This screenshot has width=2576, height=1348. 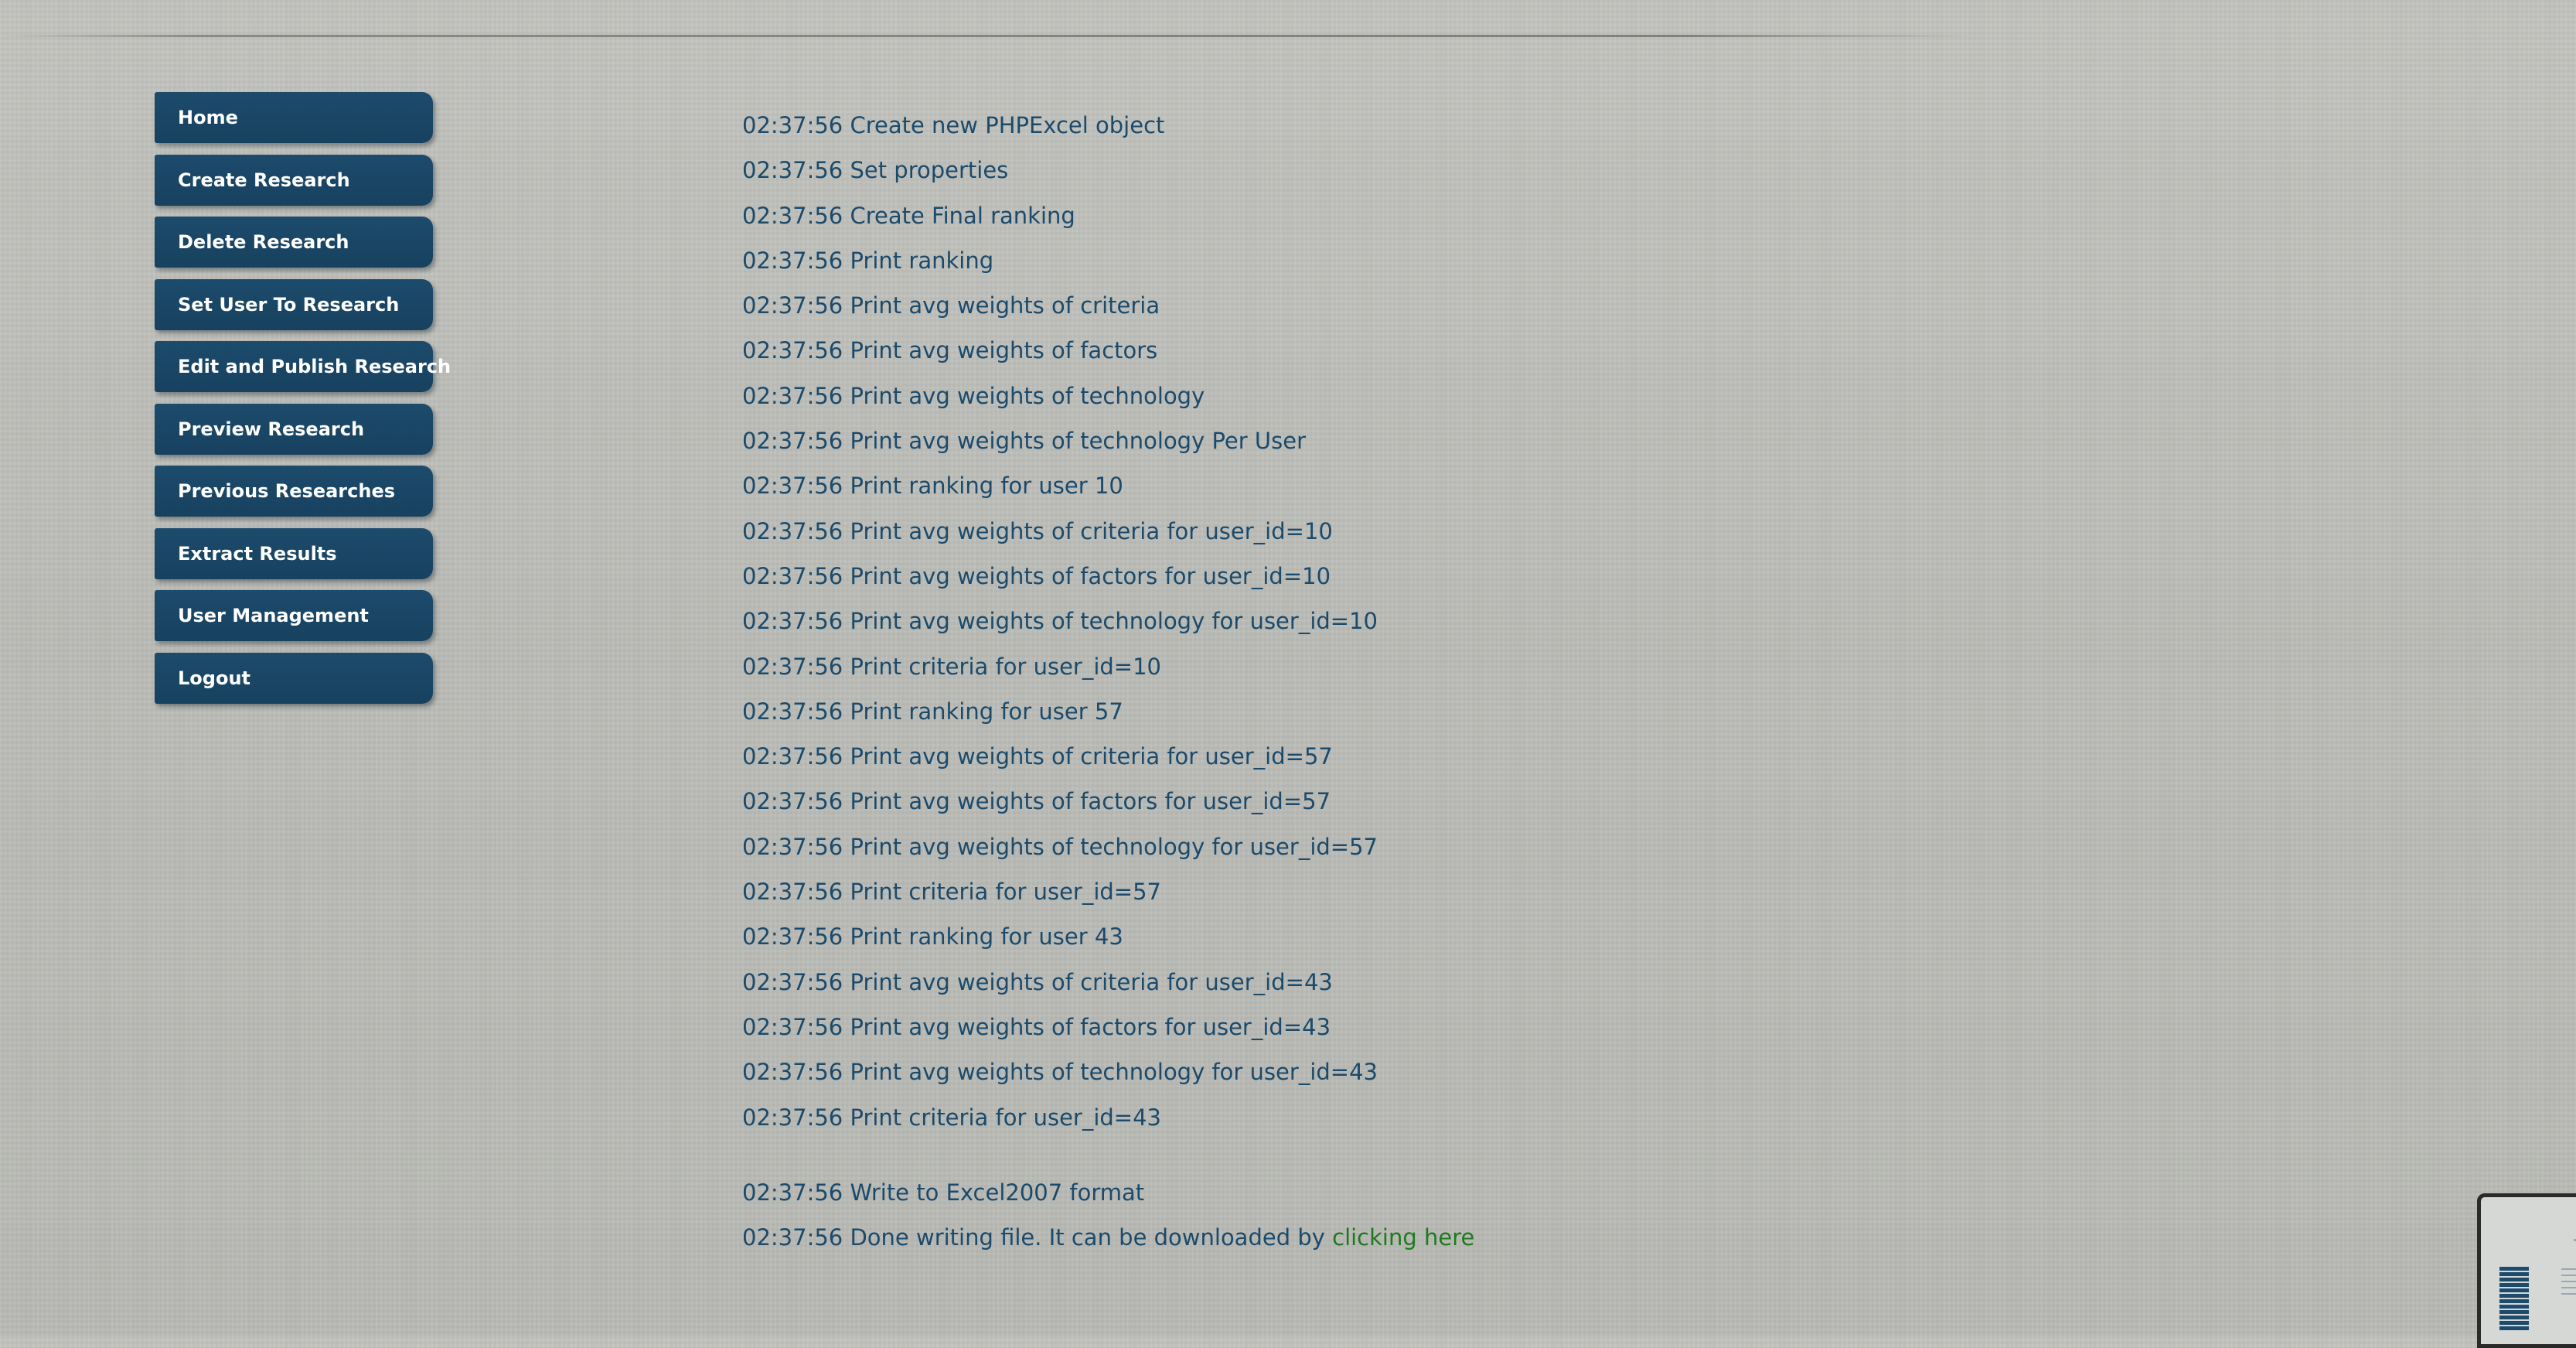 I want to click on menu-home-button: Home, so click(x=294, y=117).